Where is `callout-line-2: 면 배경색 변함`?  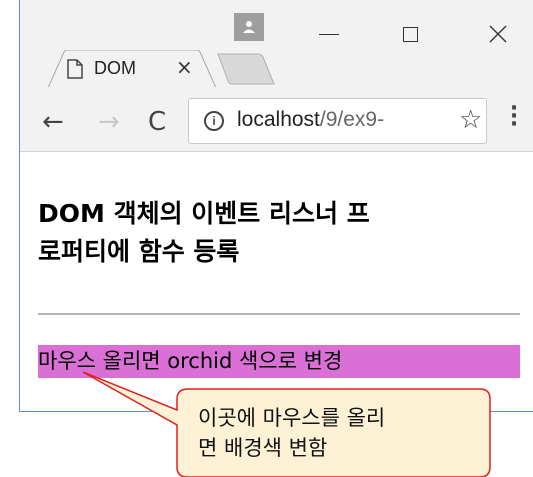 callout-line-2: 면 배경색 변함 is located at coordinates (263, 448).